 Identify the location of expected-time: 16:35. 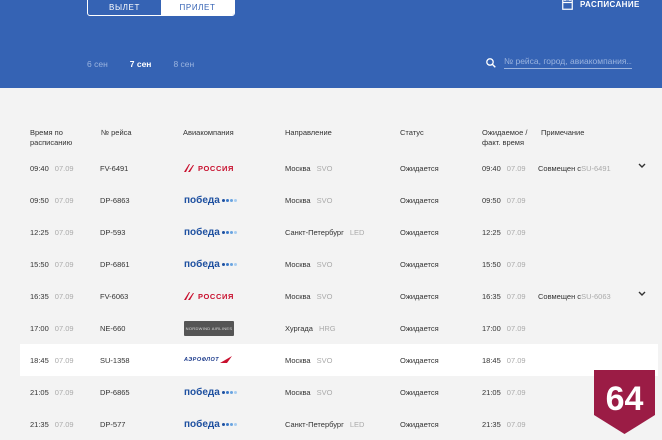
(491, 296).